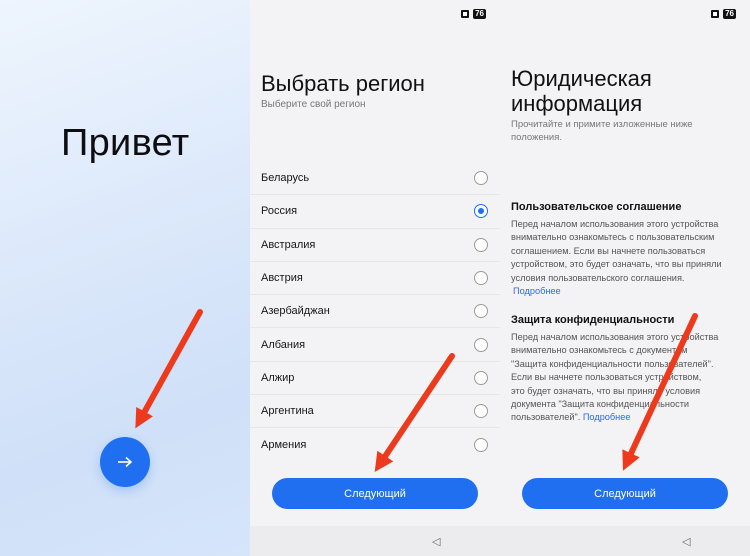 The height and width of the screenshot is (556, 750). Describe the element at coordinates (283, 344) in the screenshot. I see `region-label: Албания` at that location.